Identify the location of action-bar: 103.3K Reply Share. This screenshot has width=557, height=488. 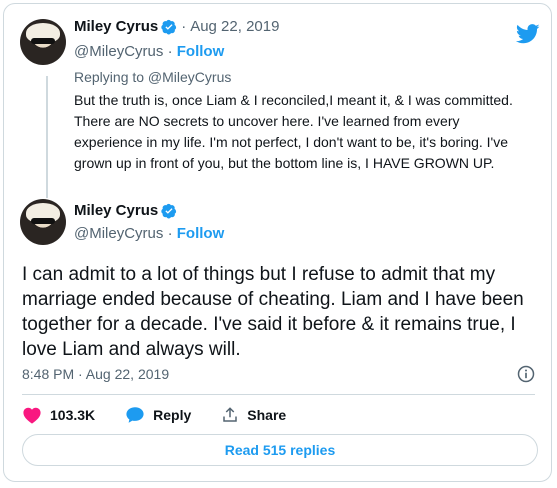
(169, 415).